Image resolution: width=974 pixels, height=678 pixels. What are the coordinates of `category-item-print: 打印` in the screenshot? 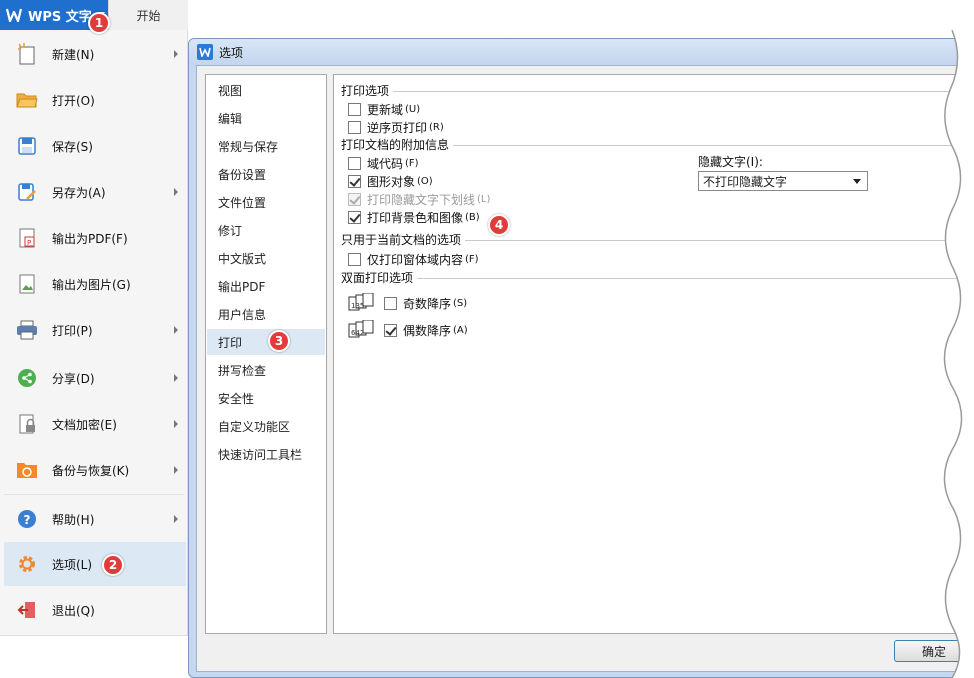 It's located at (266, 342).